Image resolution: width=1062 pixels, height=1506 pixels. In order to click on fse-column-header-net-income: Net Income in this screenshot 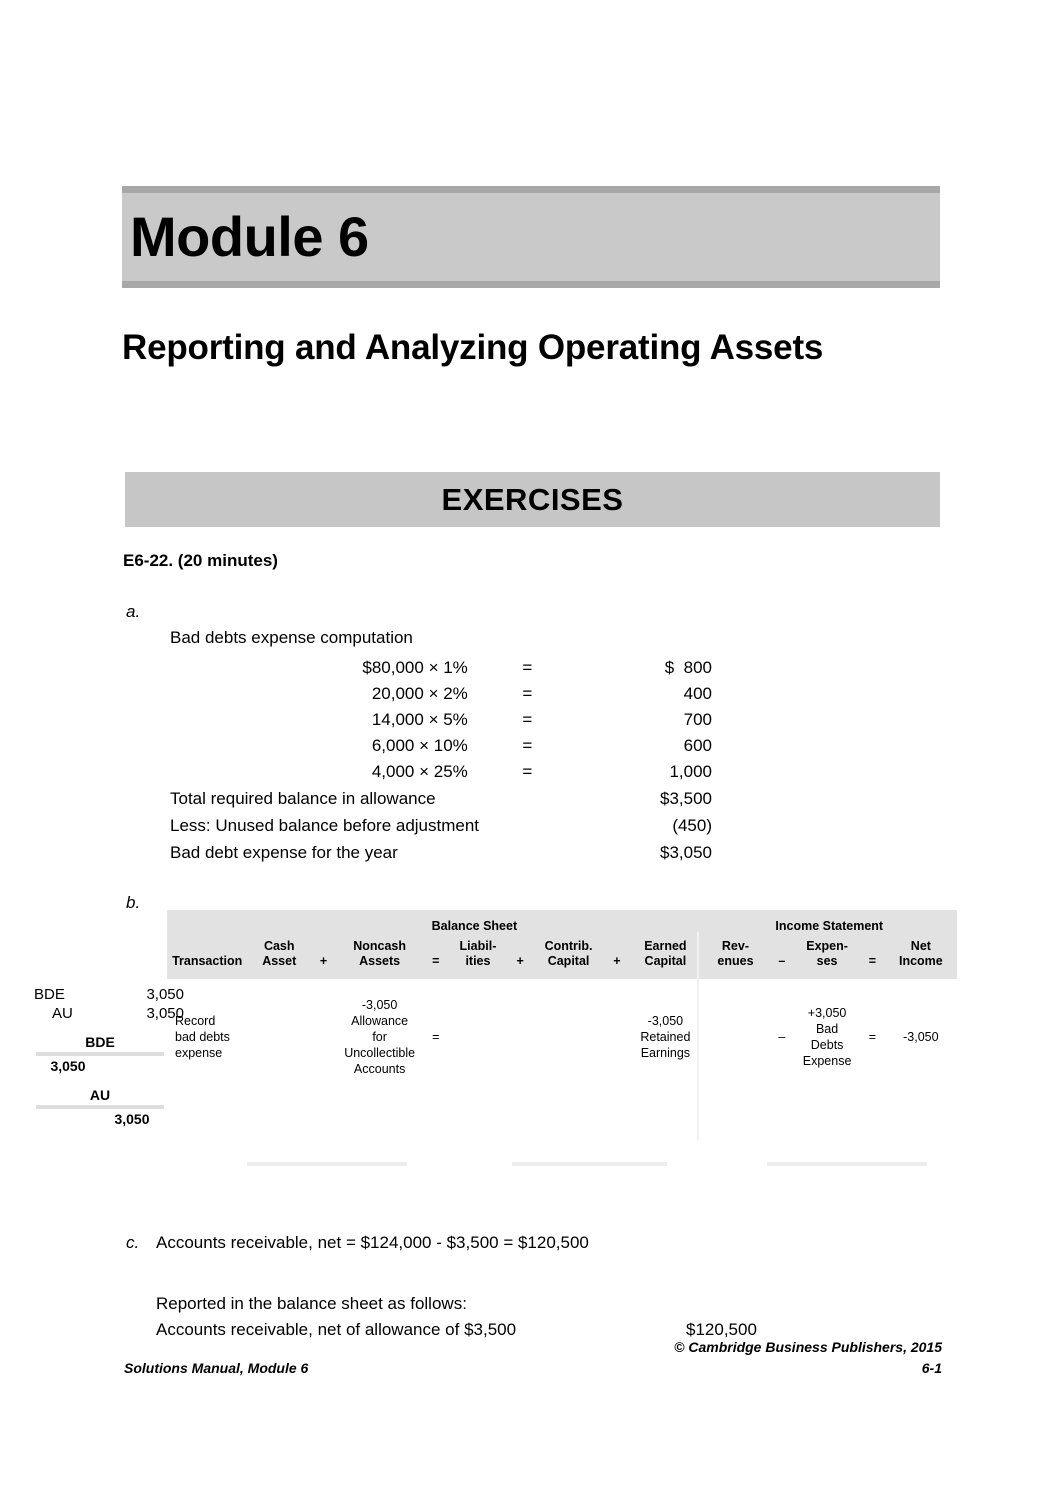, I will do `click(920, 958)`.